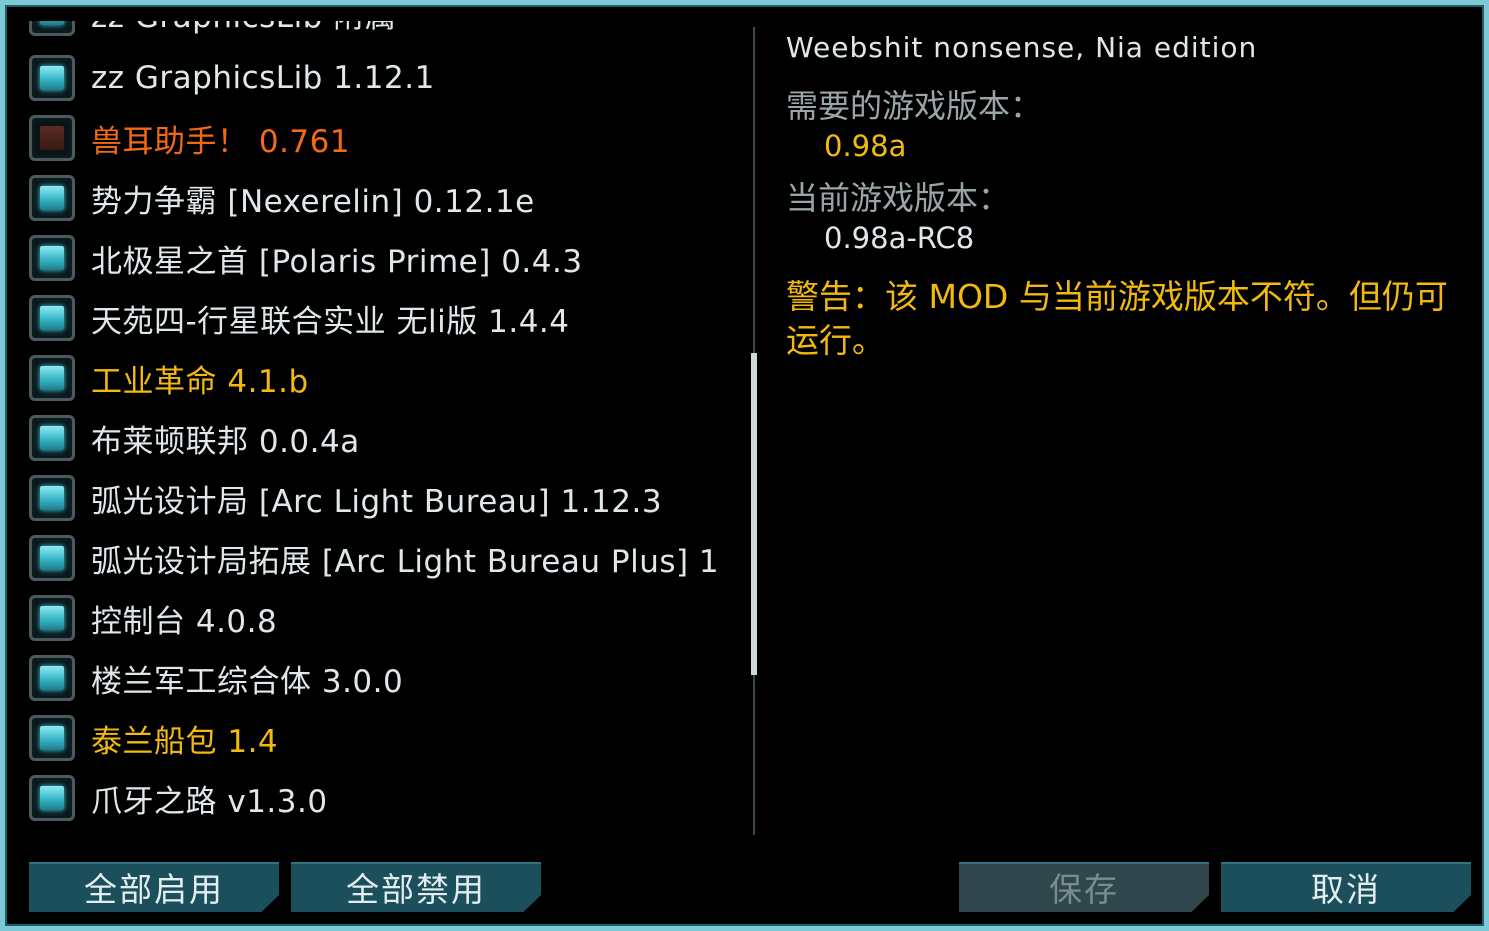  I want to click on list-item: 弧光设计局拓展 [Arc Light Bureau Plus] 1, so click(388, 558).